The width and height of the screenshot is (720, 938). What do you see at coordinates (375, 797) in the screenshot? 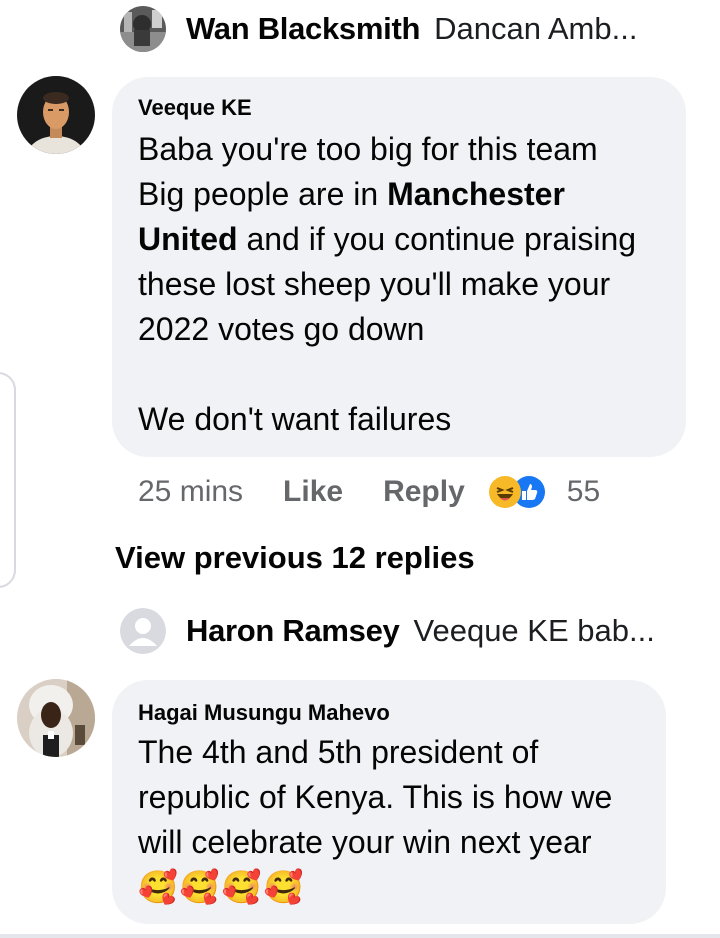
I see `comment-line: republic of Kenya. This is how we` at bounding box center [375, 797].